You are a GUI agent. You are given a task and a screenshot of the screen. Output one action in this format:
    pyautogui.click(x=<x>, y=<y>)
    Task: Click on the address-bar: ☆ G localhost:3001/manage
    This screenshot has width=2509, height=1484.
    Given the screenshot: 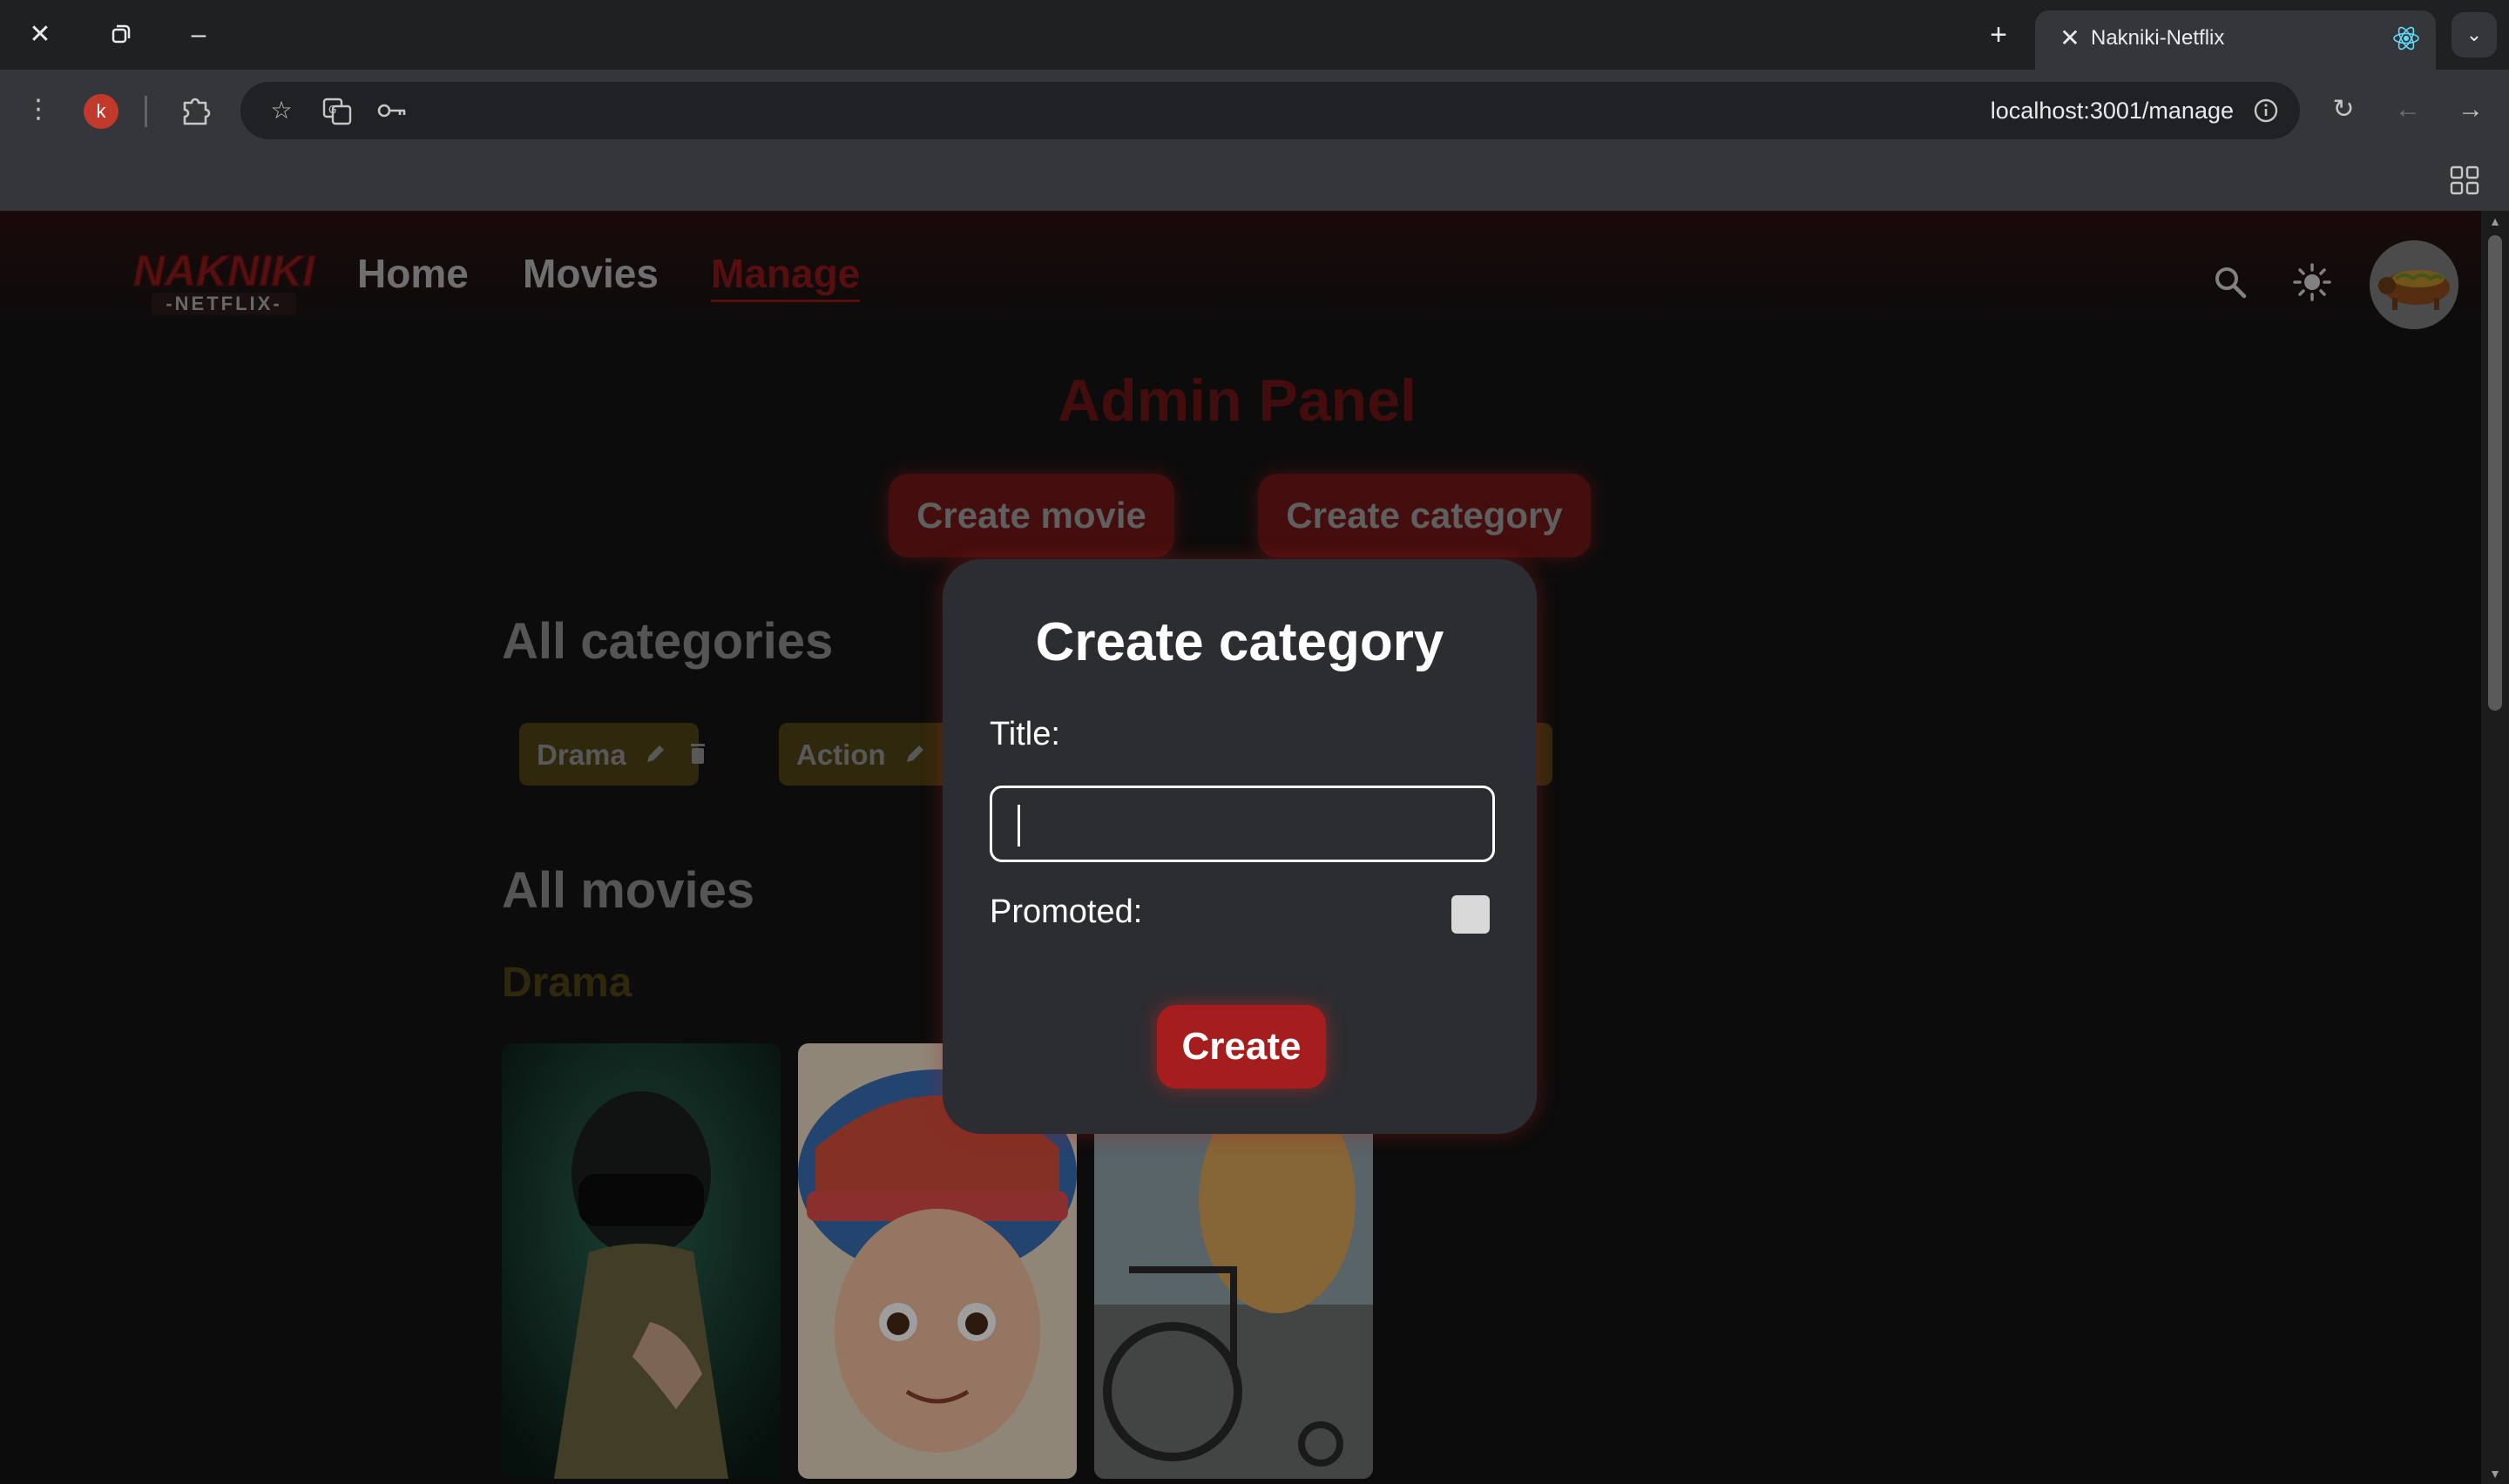 What is the action you would take?
    pyautogui.click(x=1270, y=110)
    